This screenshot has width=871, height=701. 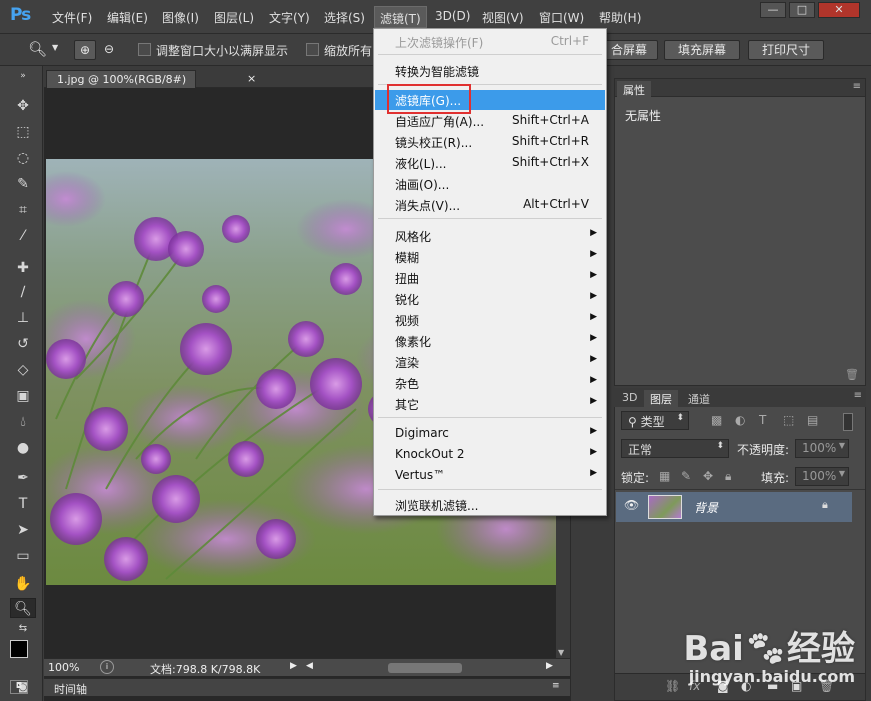 I want to click on status-menu-arrow-icon: ▶, so click(x=293, y=666).